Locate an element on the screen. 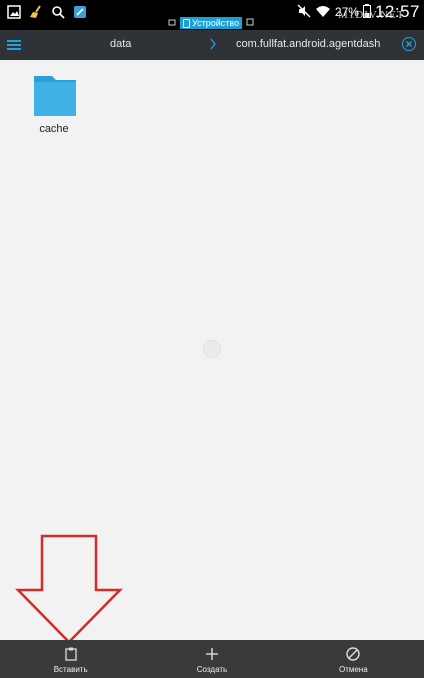 The height and width of the screenshot is (678, 424). image-icon is located at coordinates (14, 12).